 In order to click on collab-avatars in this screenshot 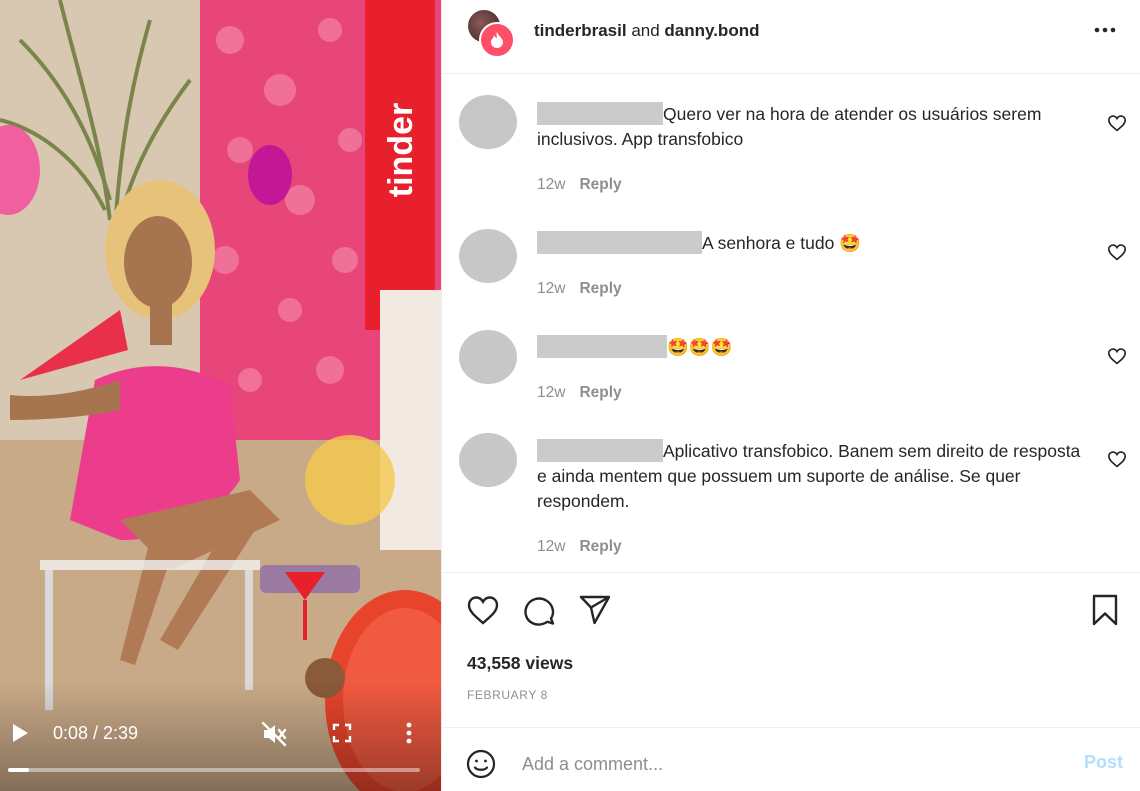, I will do `click(491, 33)`.